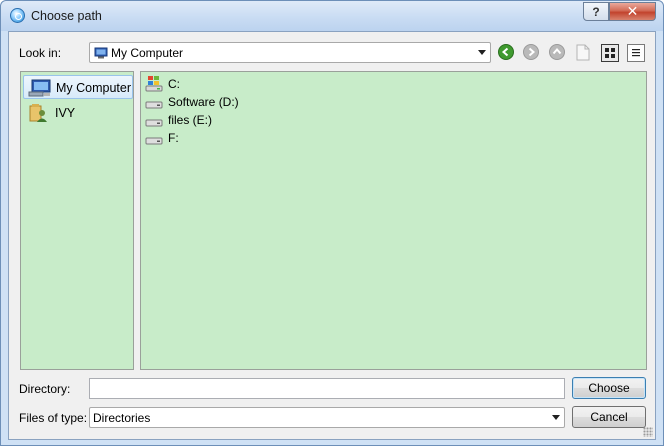 The width and height of the screenshot is (664, 446). What do you see at coordinates (65, 113) in the screenshot?
I see `sidebar-item-label: IVY` at bounding box center [65, 113].